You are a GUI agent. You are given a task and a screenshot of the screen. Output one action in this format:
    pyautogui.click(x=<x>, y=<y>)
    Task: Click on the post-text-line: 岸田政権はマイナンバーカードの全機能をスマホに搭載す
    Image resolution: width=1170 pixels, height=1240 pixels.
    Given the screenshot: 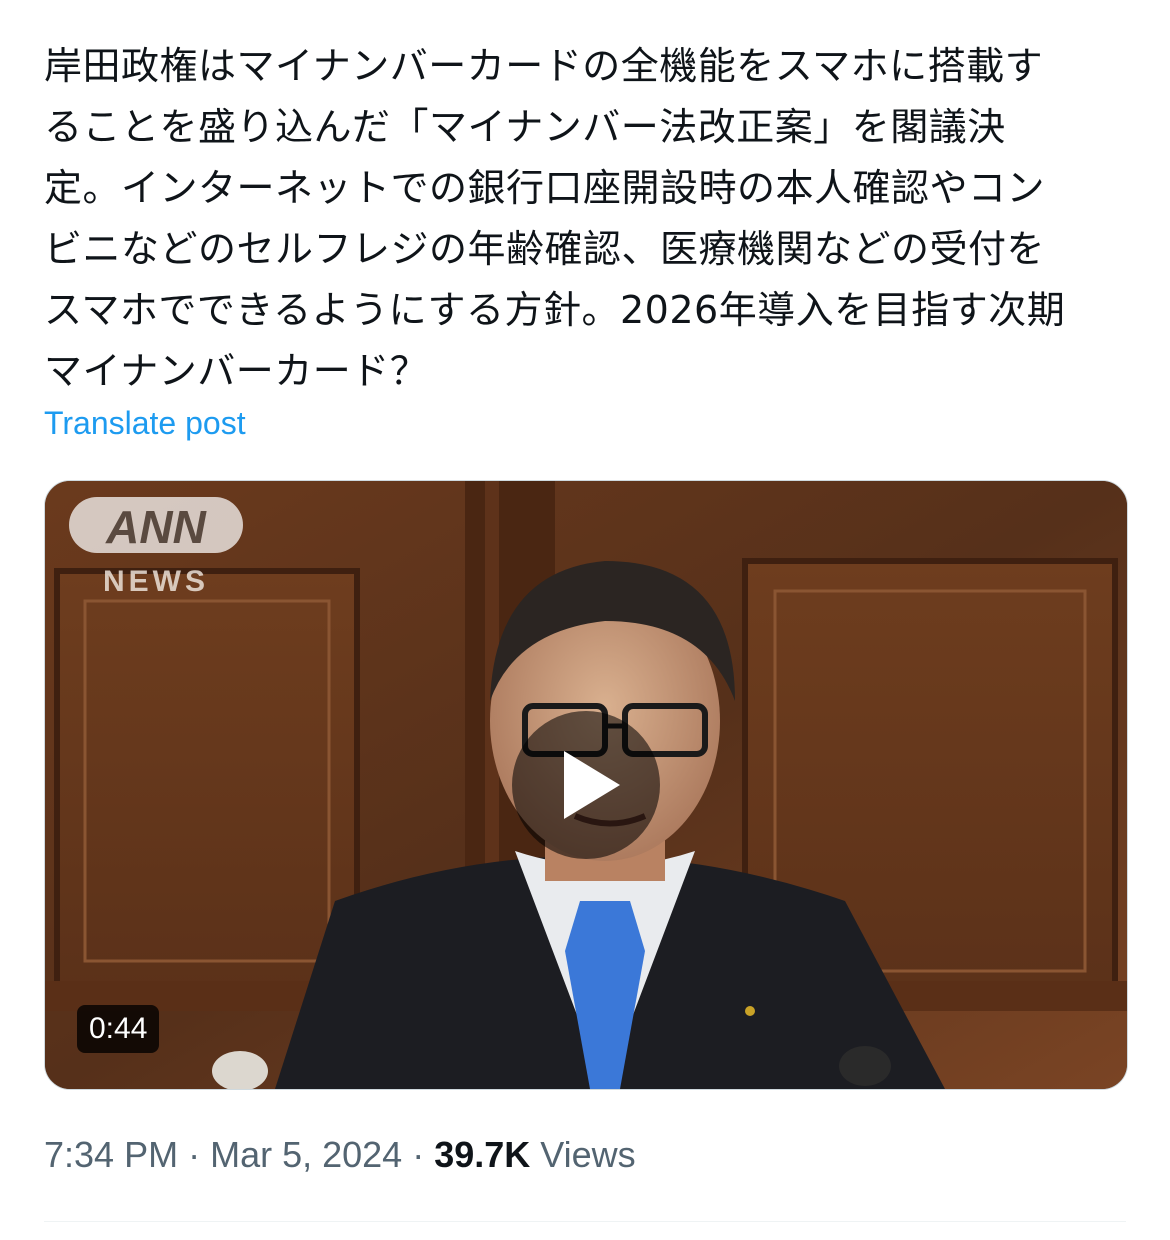 What is the action you would take?
    pyautogui.click(x=544, y=66)
    